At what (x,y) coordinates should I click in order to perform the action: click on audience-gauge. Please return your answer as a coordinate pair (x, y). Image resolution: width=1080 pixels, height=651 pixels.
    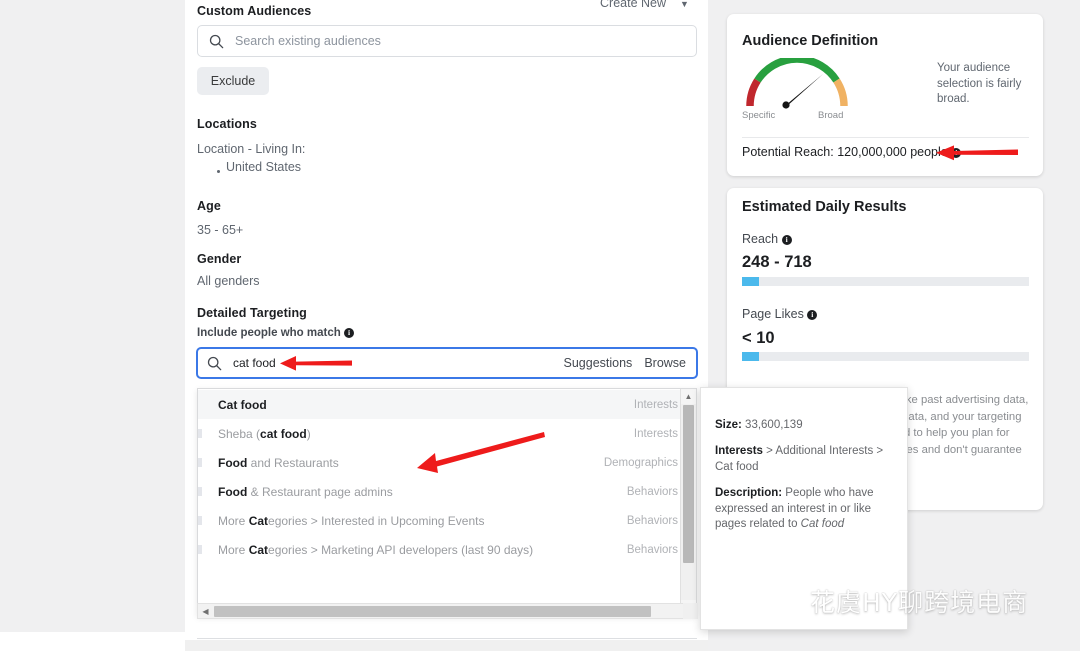
    Looking at the image, I should click on (797, 82).